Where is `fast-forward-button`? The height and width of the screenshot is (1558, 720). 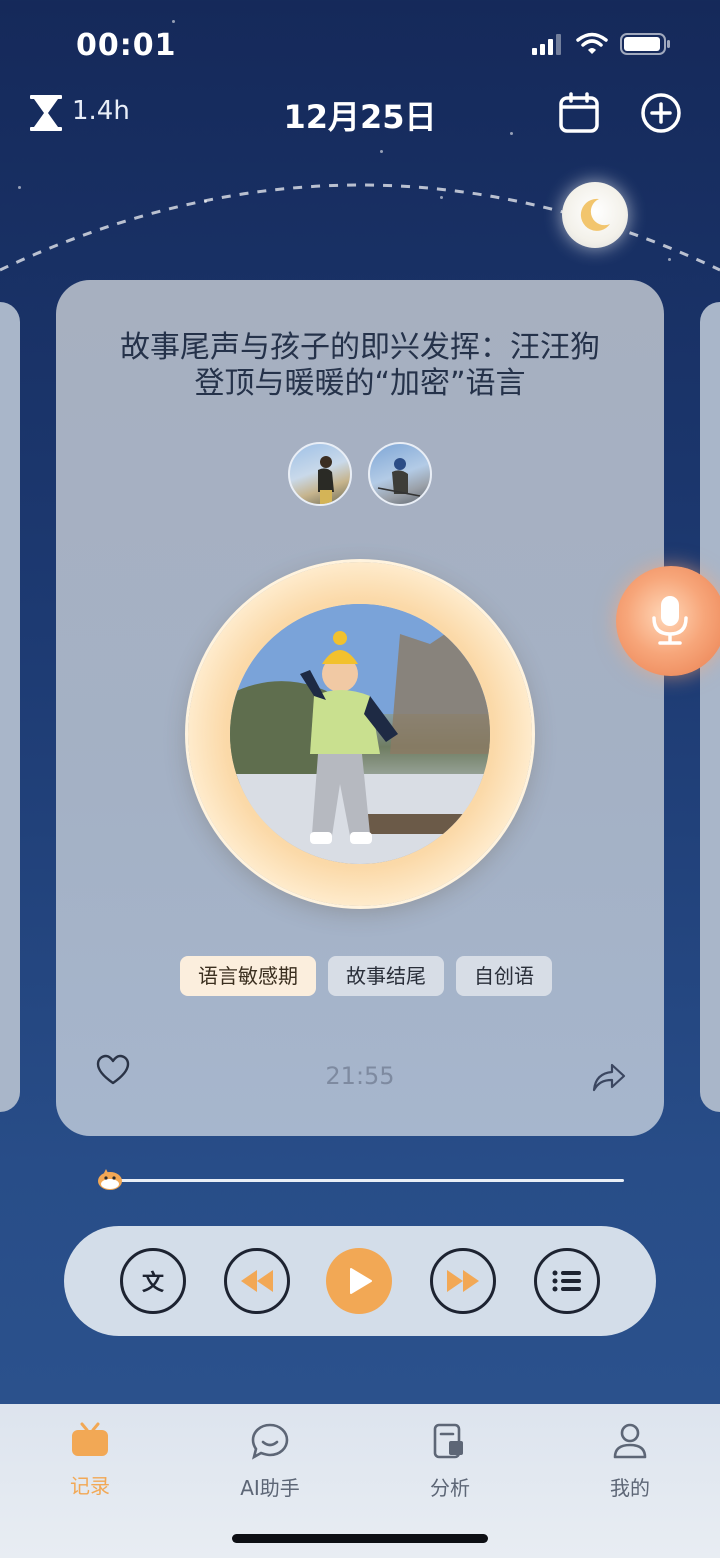
fast-forward-button is located at coordinates (463, 1281).